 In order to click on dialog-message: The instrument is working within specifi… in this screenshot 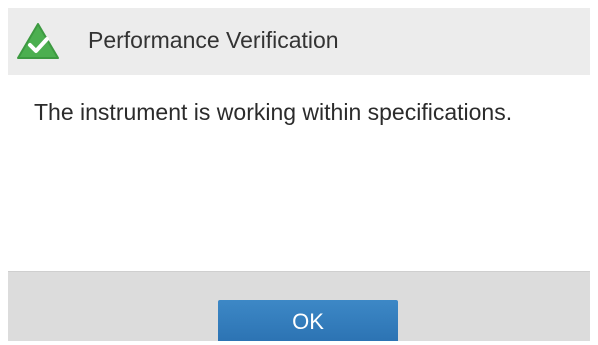, I will do `click(273, 112)`.